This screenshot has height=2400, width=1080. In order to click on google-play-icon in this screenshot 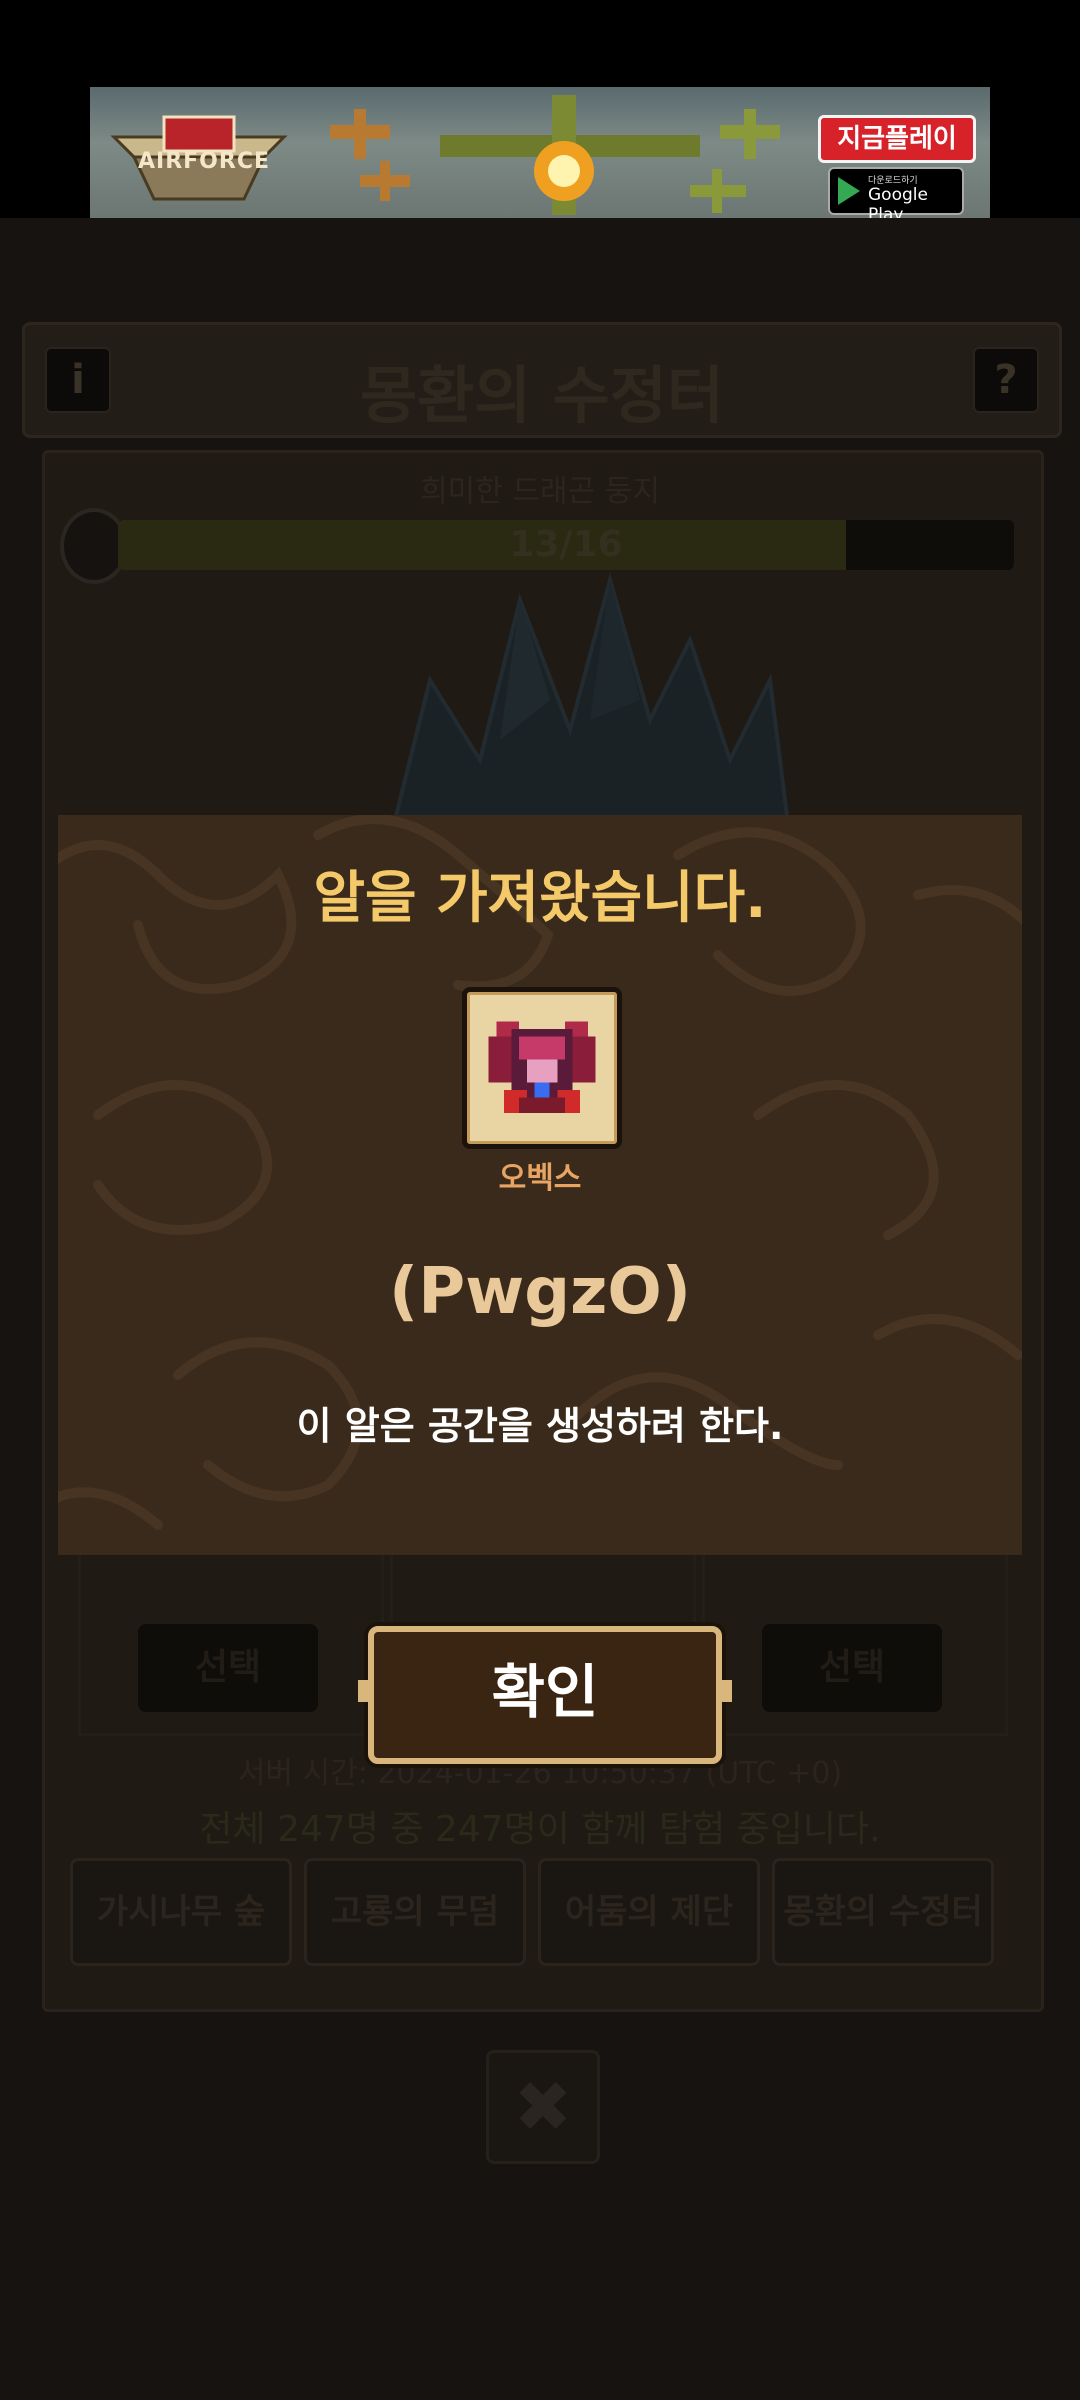, I will do `click(849, 191)`.